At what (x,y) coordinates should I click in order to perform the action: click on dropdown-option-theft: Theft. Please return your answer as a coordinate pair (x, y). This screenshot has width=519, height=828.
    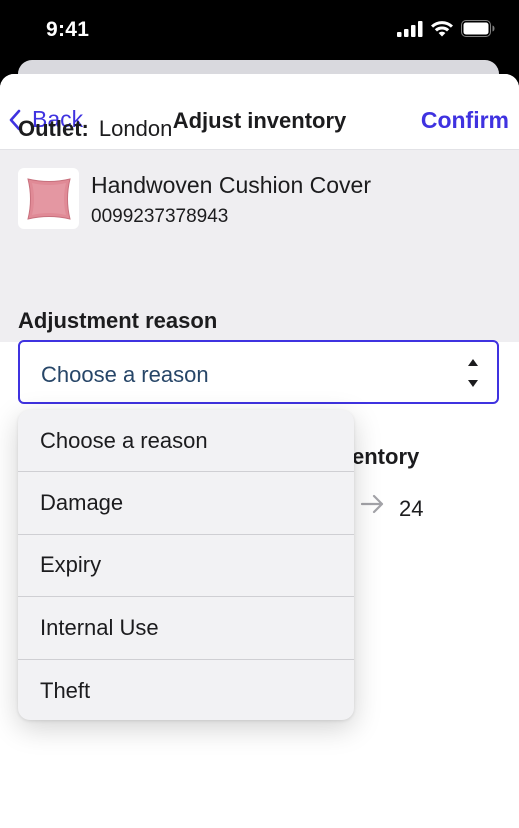
    Looking at the image, I should click on (186, 690).